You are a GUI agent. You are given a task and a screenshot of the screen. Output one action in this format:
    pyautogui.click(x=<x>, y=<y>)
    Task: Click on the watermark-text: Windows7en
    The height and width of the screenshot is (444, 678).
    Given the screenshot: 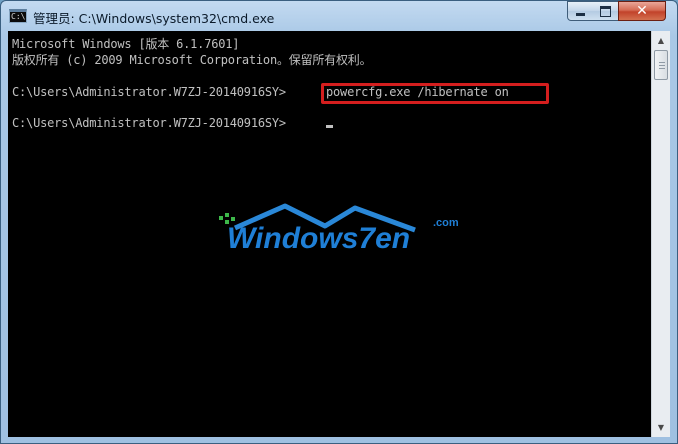 What is the action you would take?
    pyautogui.click(x=318, y=238)
    